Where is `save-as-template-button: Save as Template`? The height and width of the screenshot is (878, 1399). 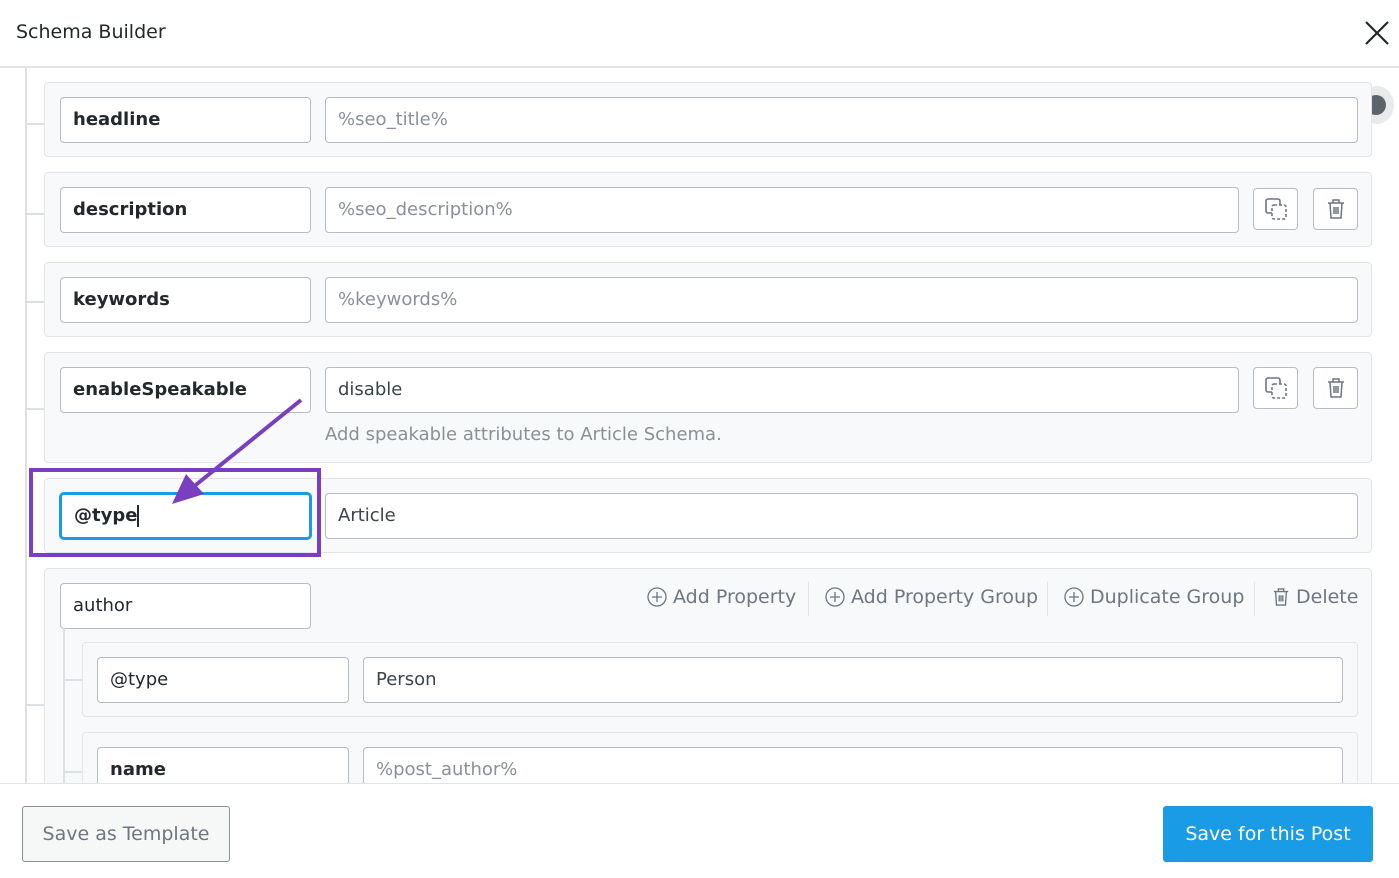
save-as-template-button: Save as Template is located at coordinates (126, 834).